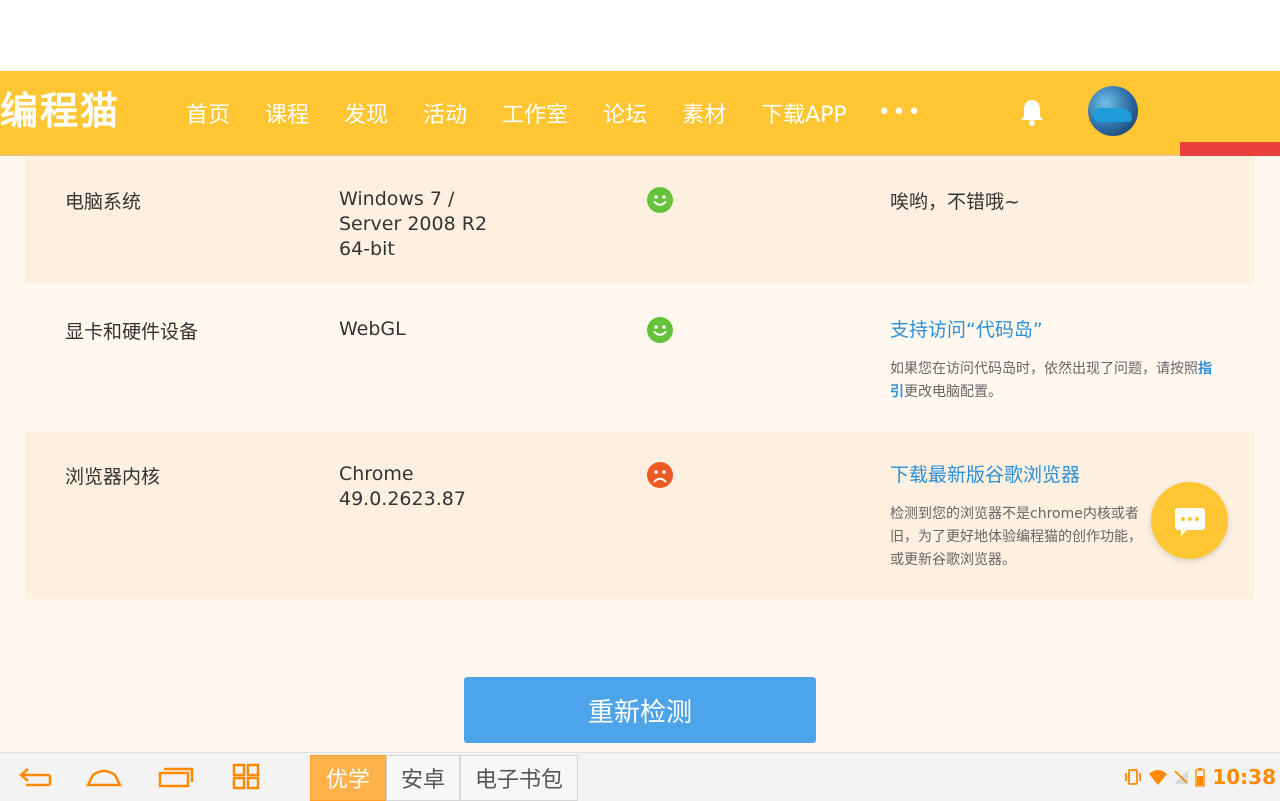 Image resolution: width=1280 pixels, height=801 pixels. I want to click on battery-icon, so click(1200, 777).